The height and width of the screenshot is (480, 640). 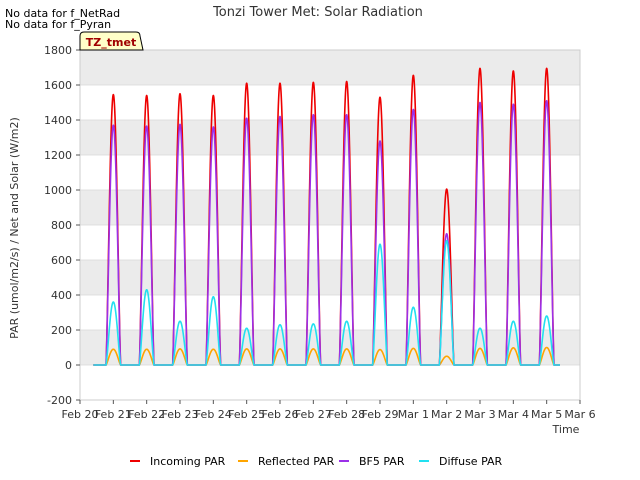 I want to click on x-tick-label: Feb 29, so click(x=380, y=414).